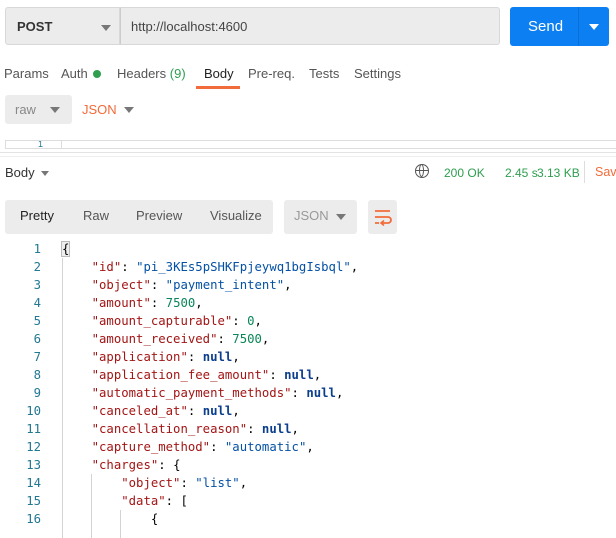 This screenshot has height=538, width=616. What do you see at coordinates (177, 73) in the screenshot?
I see `headers-count: (9)` at bounding box center [177, 73].